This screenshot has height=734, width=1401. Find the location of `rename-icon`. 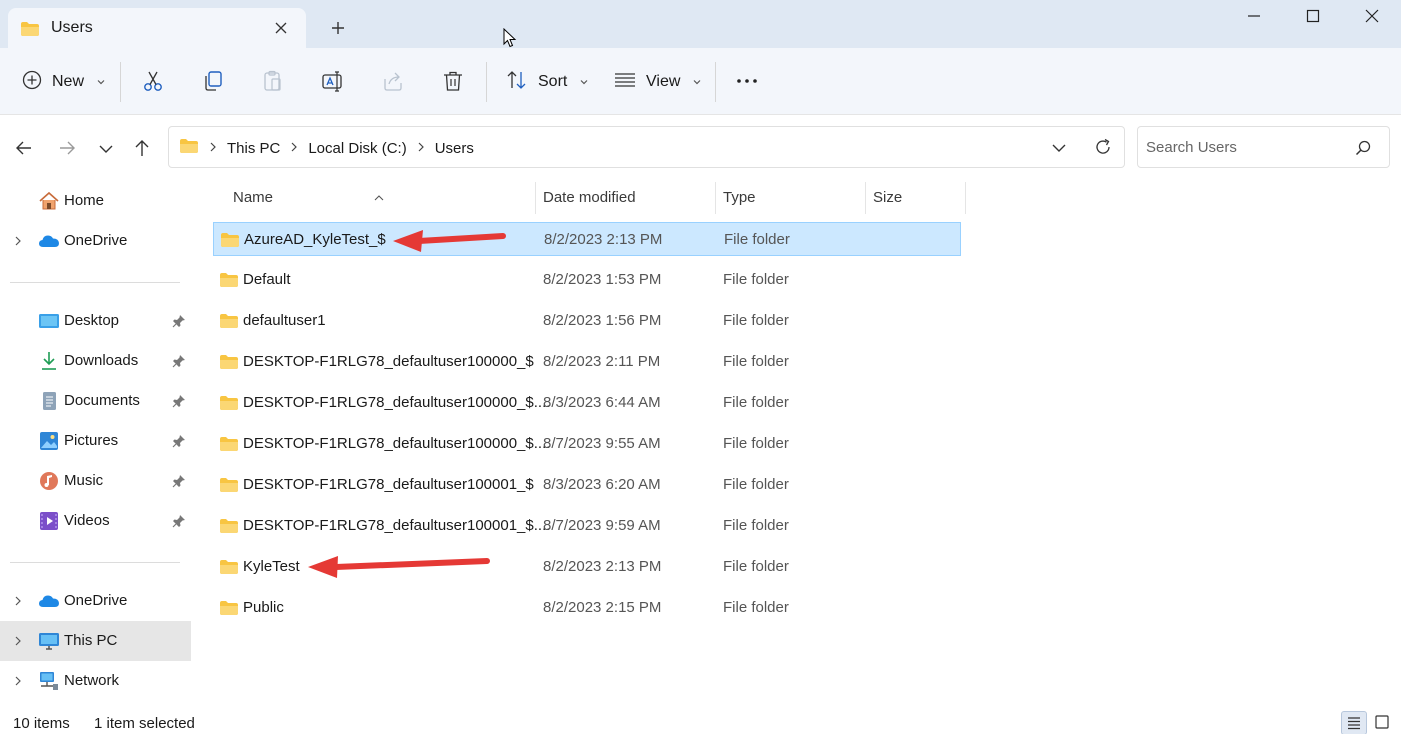

rename-icon is located at coordinates (333, 81).